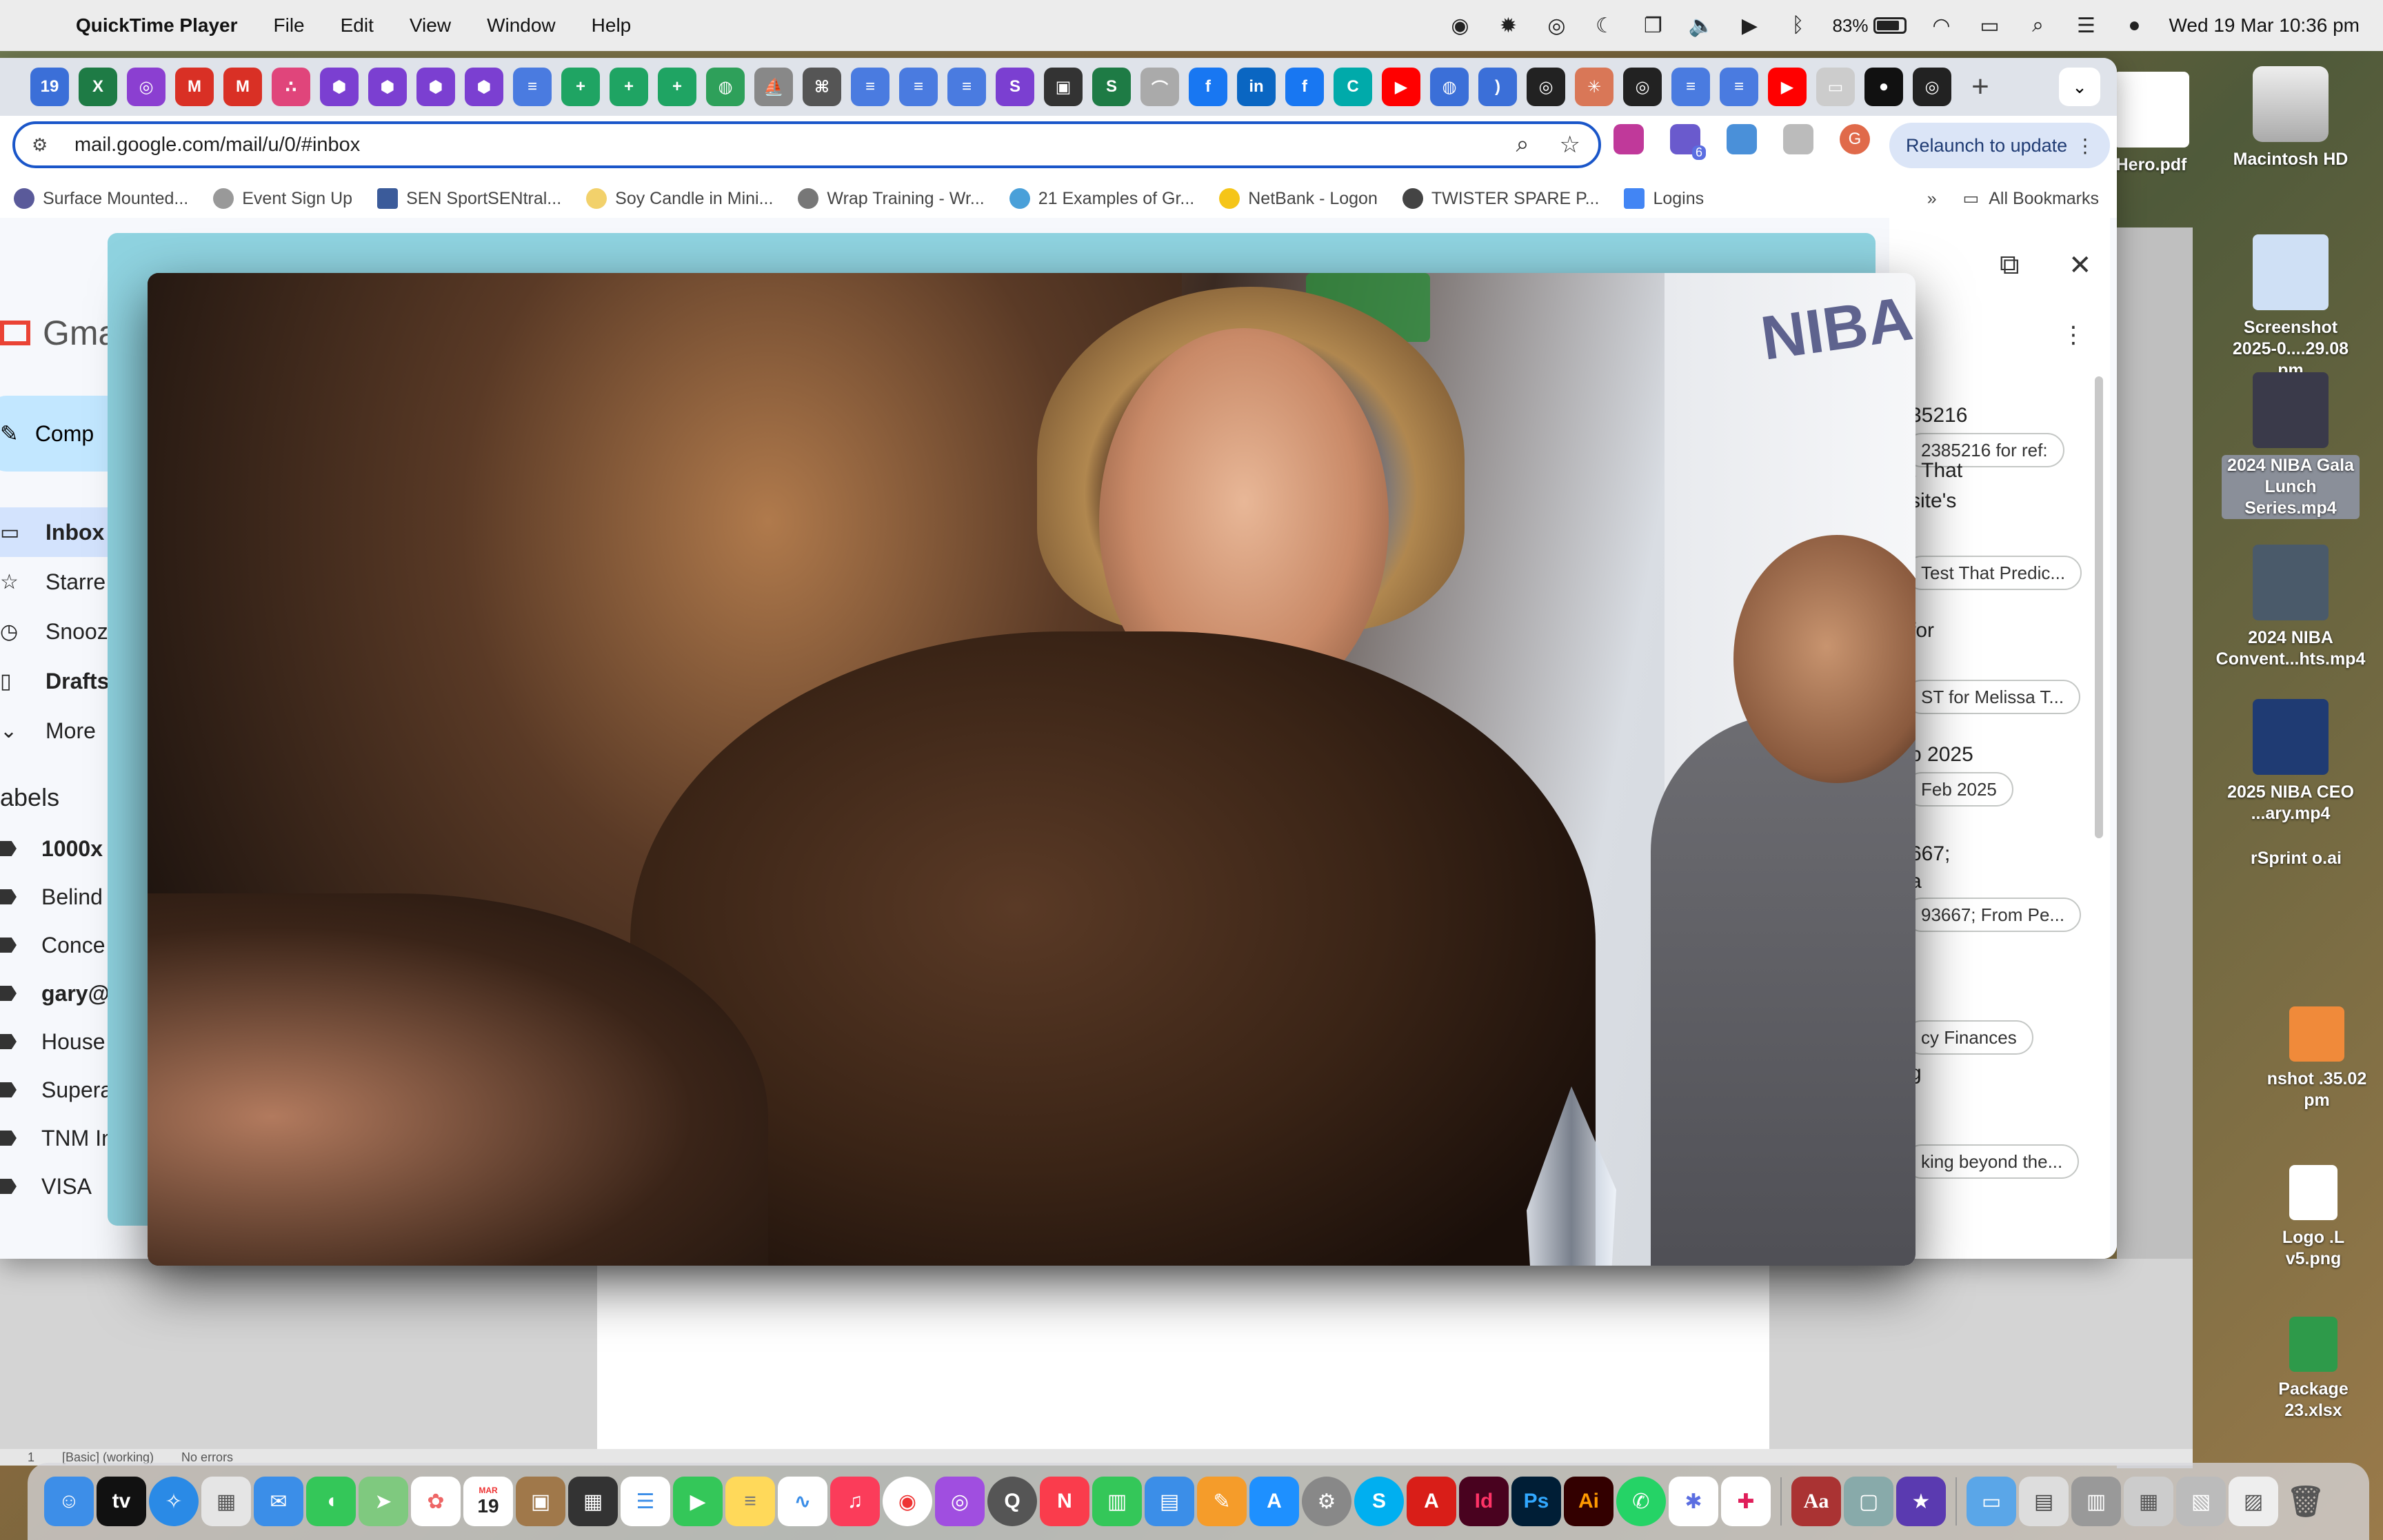  What do you see at coordinates (1536, 1502) in the screenshot?
I see `dock-photoshop-icon: Ps` at bounding box center [1536, 1502].